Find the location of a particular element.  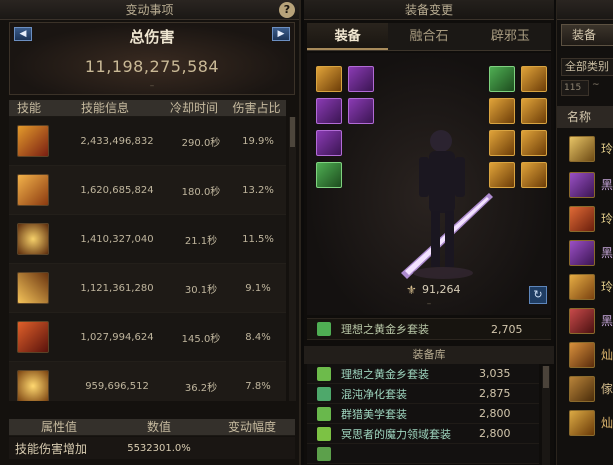

library-row: 群猎美学套装 2,800 is located at coordinates (423, 414).